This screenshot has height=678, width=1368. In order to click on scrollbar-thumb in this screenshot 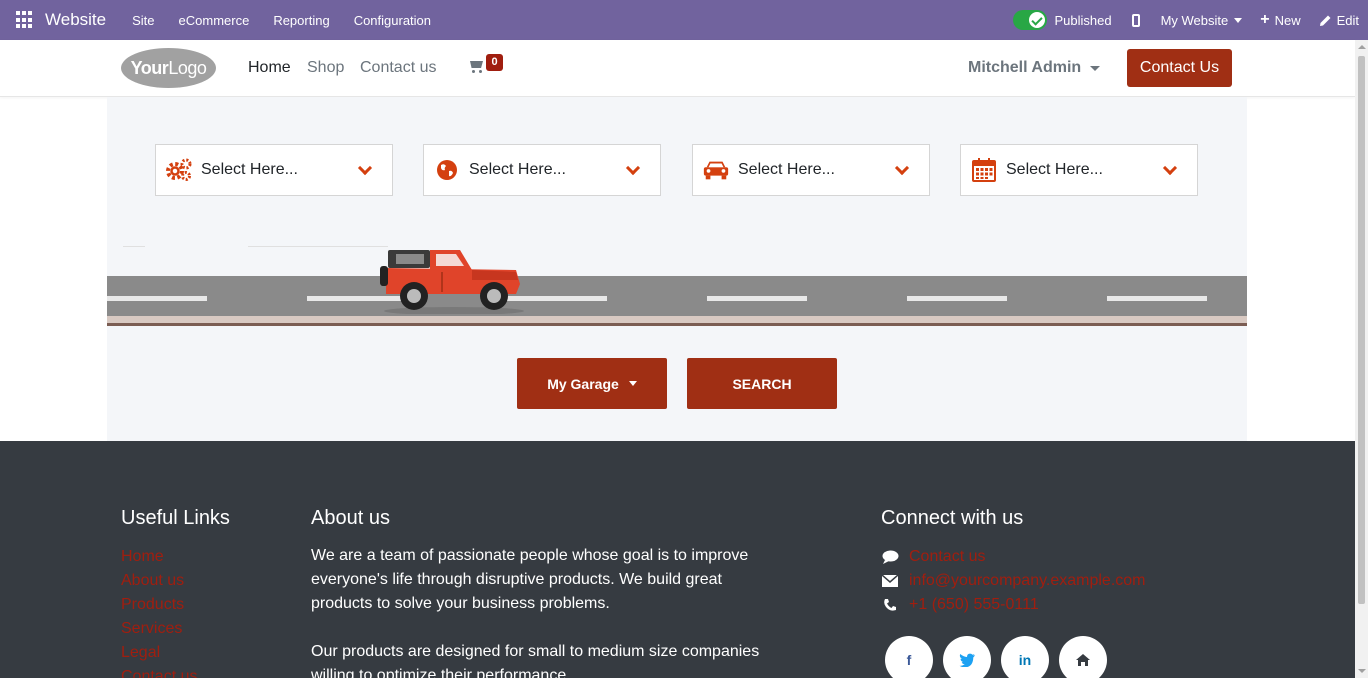, I will do `click(1361, 330)`.